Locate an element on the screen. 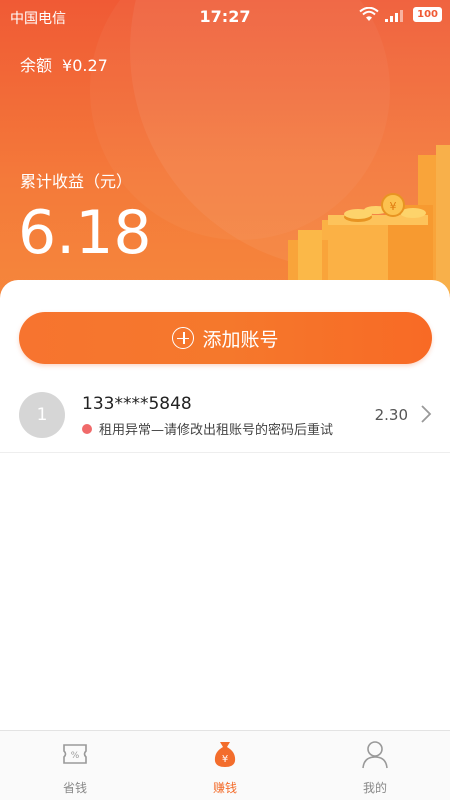 This screenshot has height=800, width=450. add-account-label: 添加账号 is located at coordinates (240, 339).